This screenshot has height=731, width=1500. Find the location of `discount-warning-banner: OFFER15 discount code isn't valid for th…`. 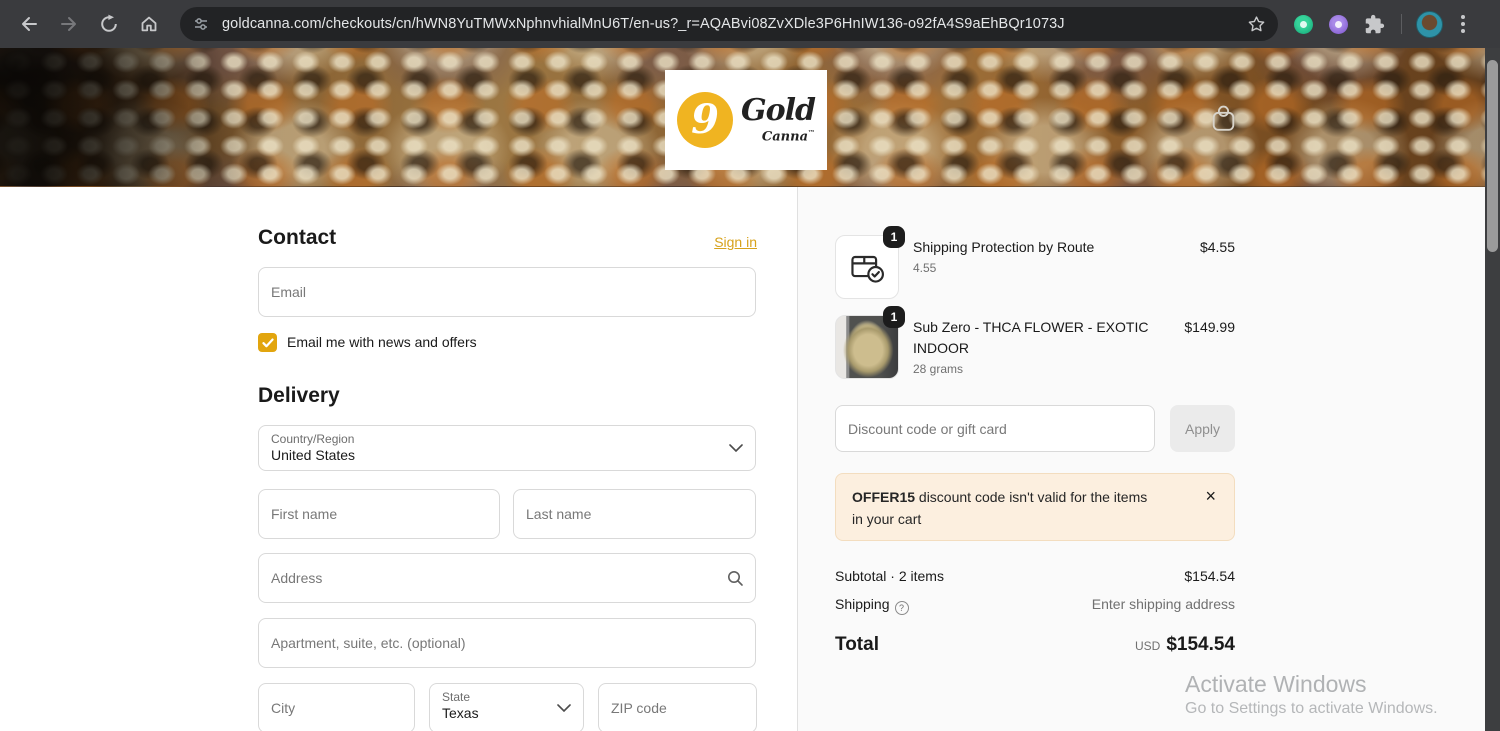

discount-warning-banner: OFFER15 discount code isn't valid for th… is located at coordinates (1035, 507).